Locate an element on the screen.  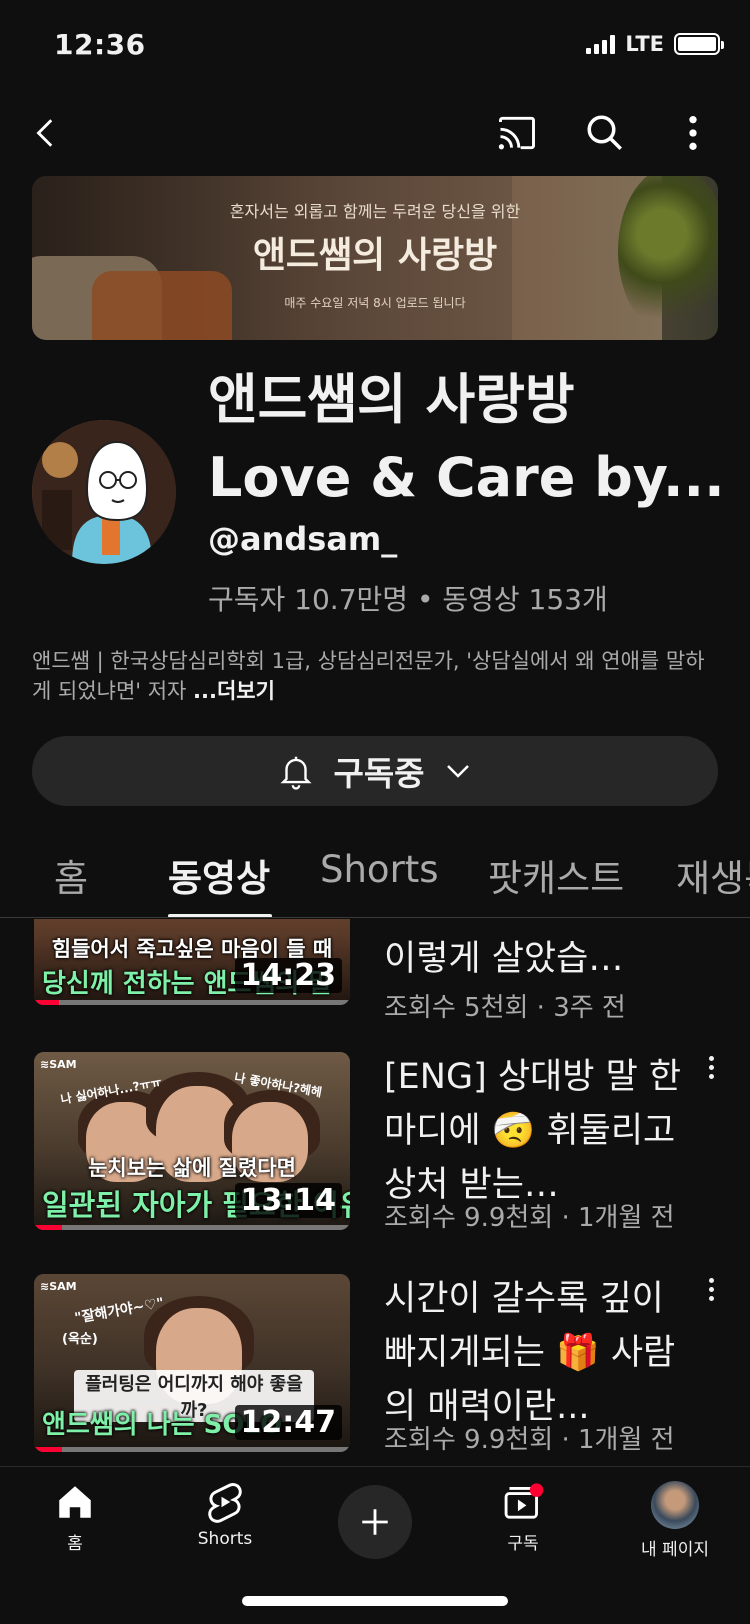
chevron-down-icon is located at coordinates (457, 771).